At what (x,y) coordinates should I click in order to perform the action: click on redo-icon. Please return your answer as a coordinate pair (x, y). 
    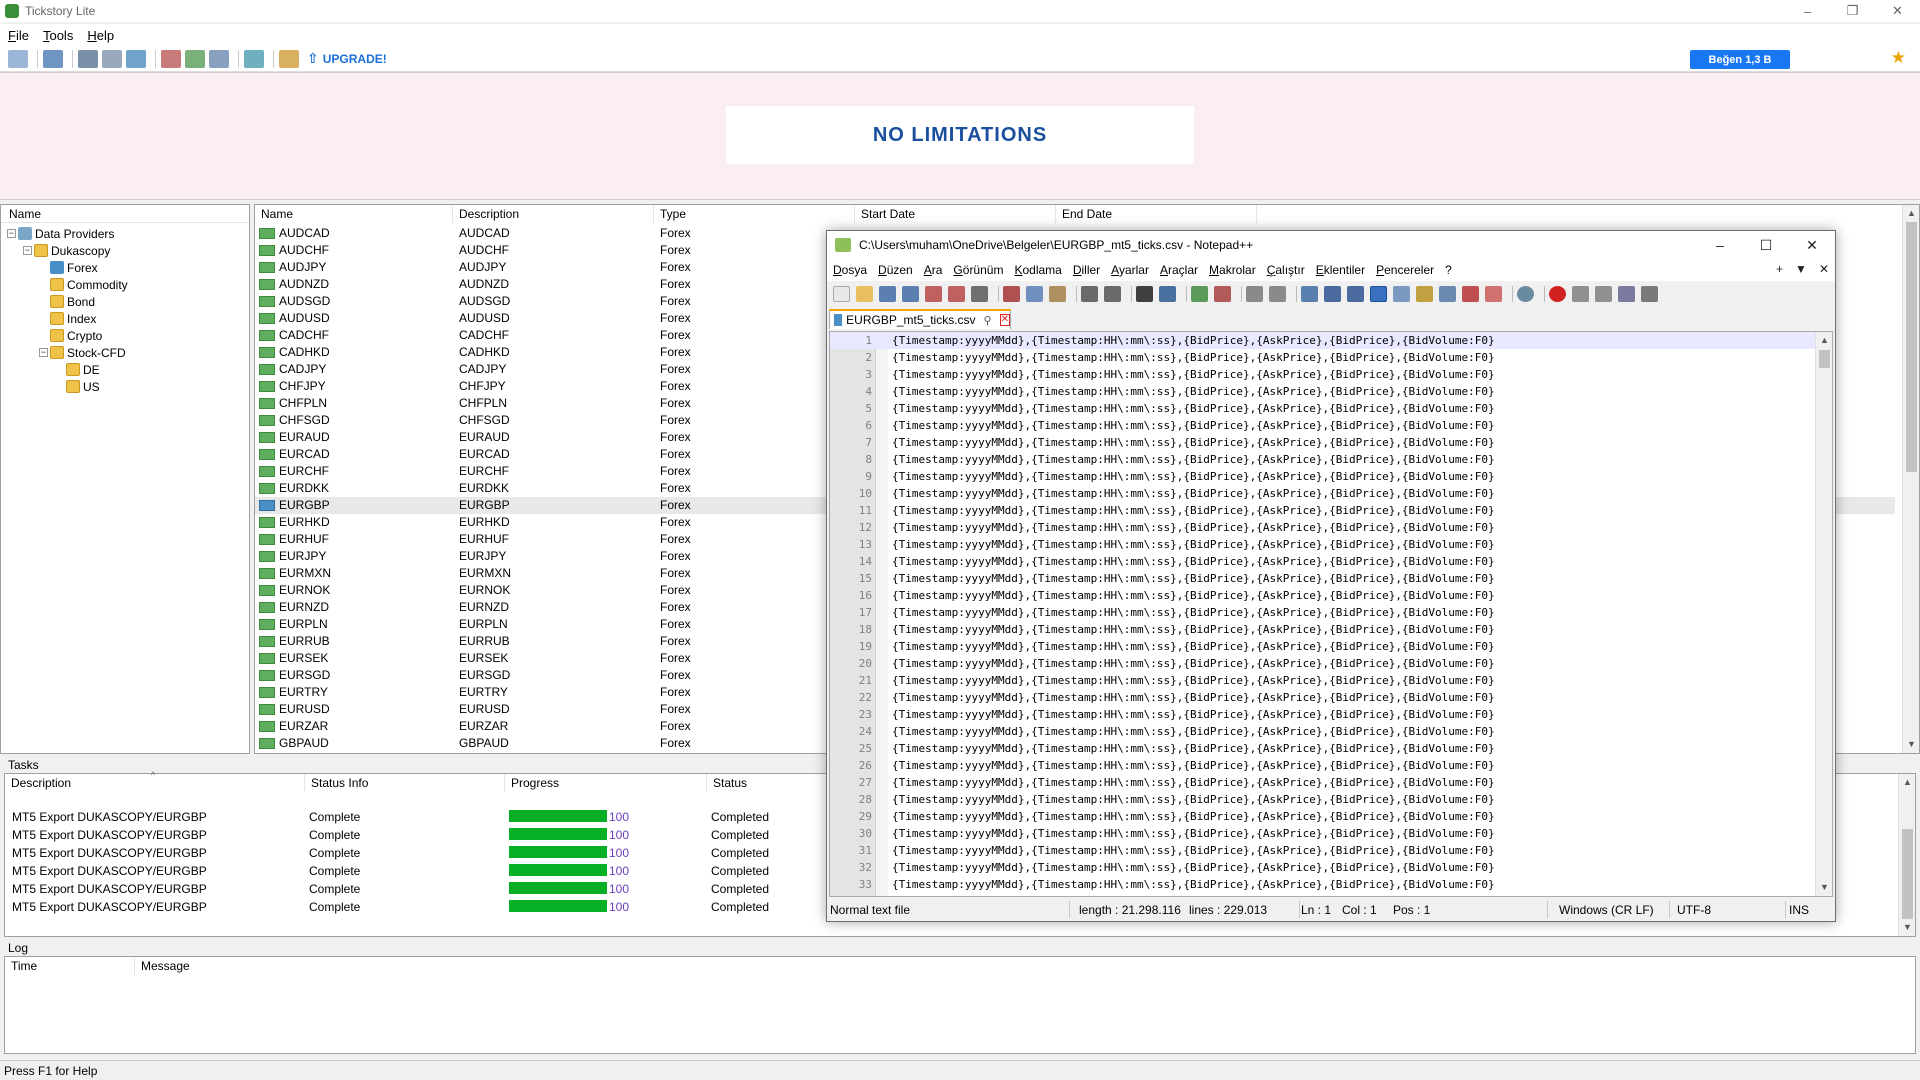
    Looking at the image, I should click on (1112, 294).